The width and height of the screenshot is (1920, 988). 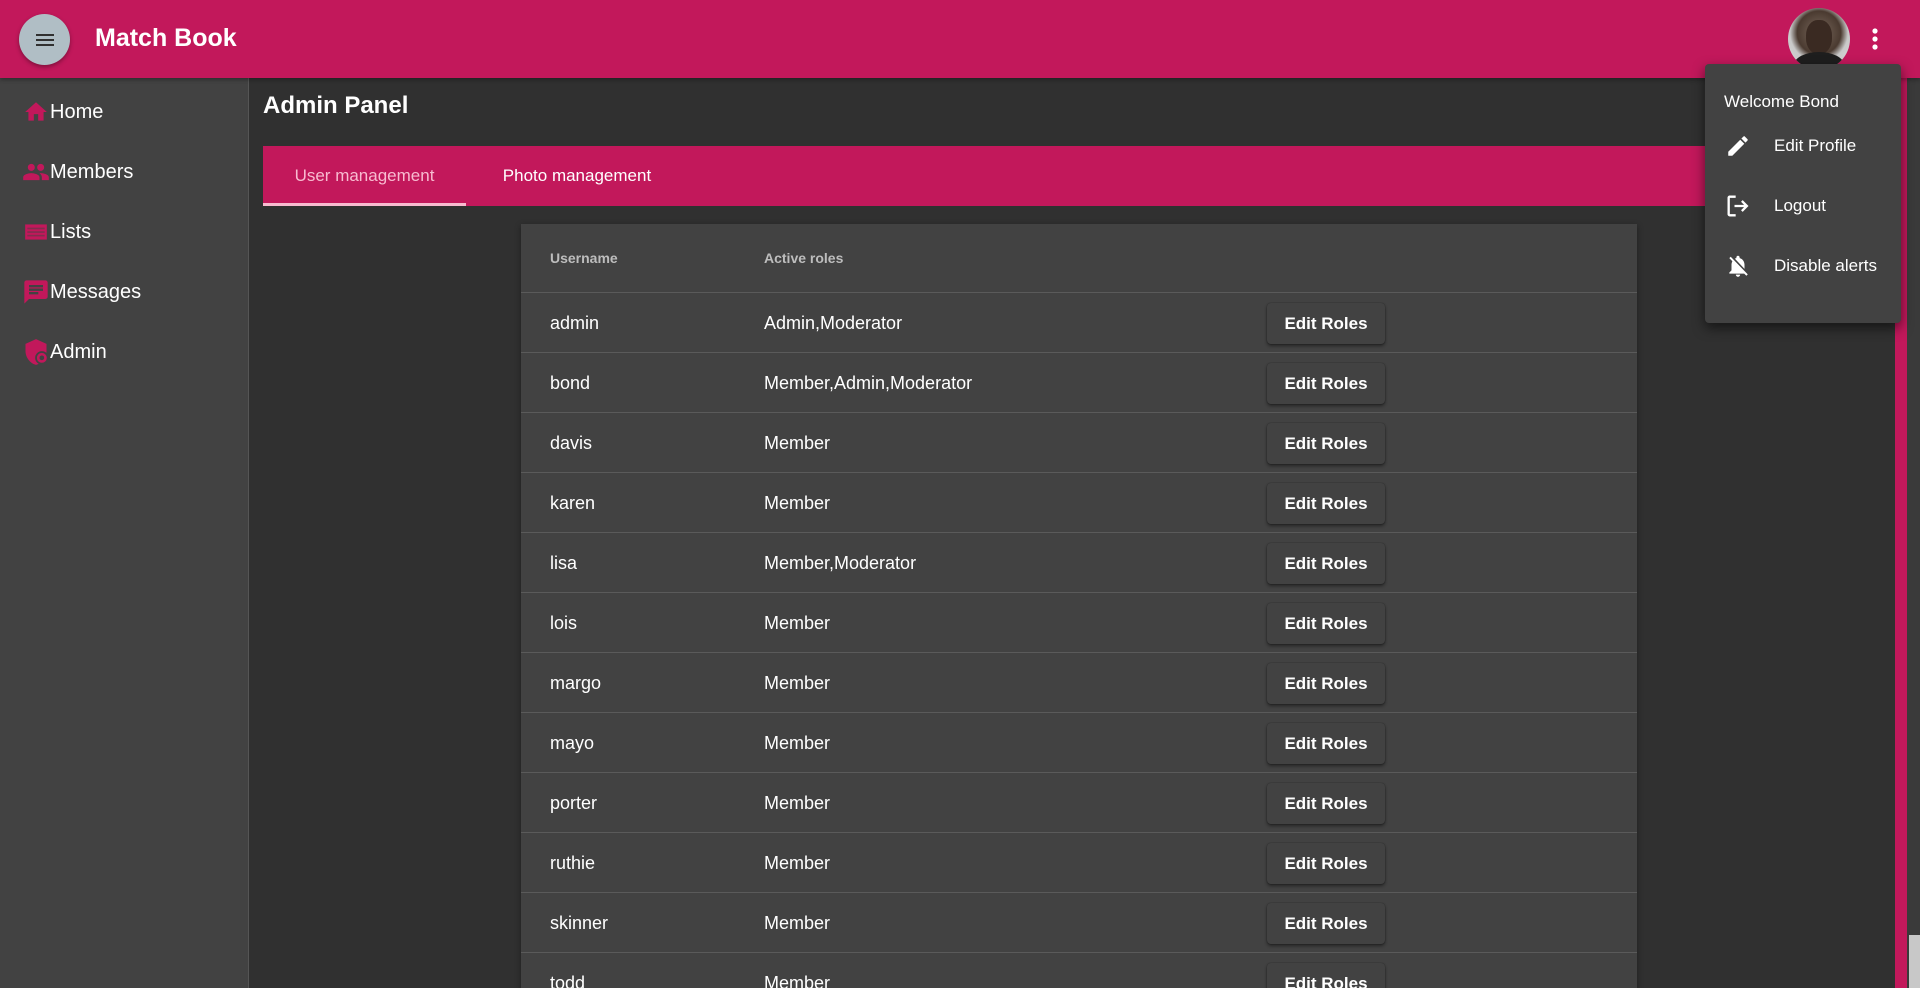 What do you see at coordinates (840, 563) in the screenshot?
I see `active-roles-cell: Member,Moderator` at bounding box center [840, 563].